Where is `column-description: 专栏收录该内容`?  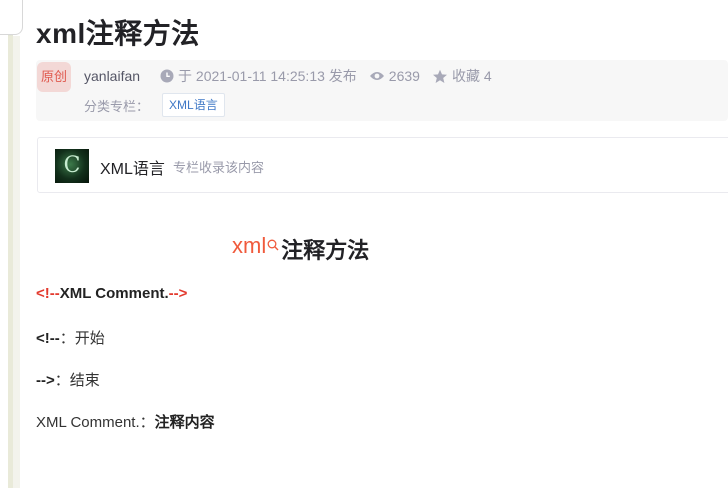 column-description: 专栏收录该内容 is located at coordinates (219, 167).